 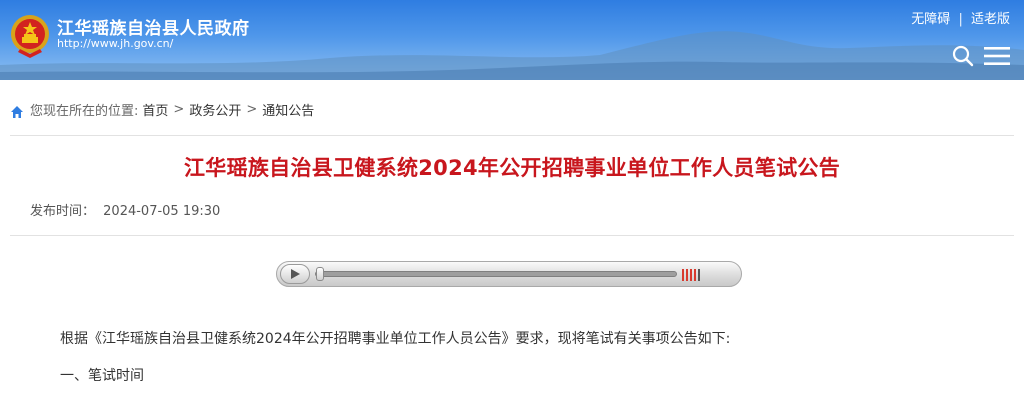 I want to click on breadcrumb-home-link: 首页, so click(x=155, y=109).